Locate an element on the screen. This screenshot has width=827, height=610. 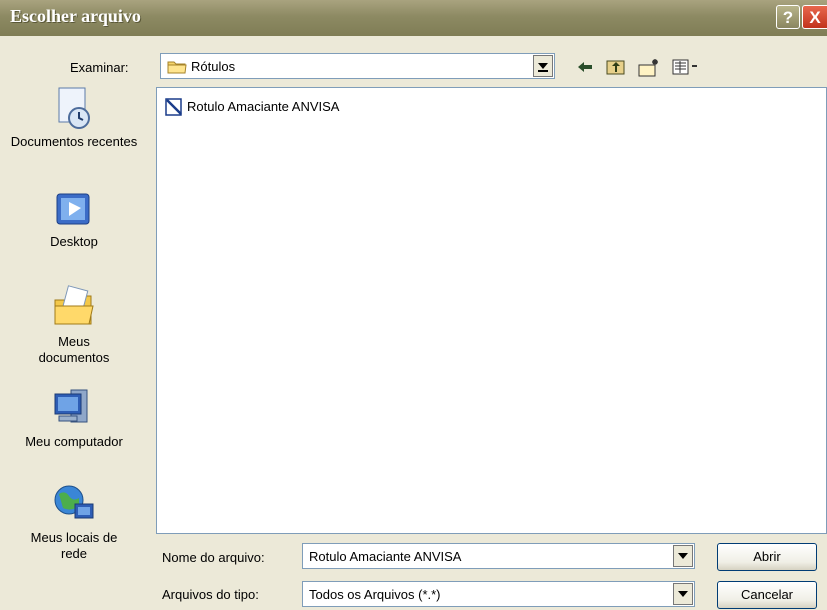
recent-documents-icon is located at coordinates (74, 108).